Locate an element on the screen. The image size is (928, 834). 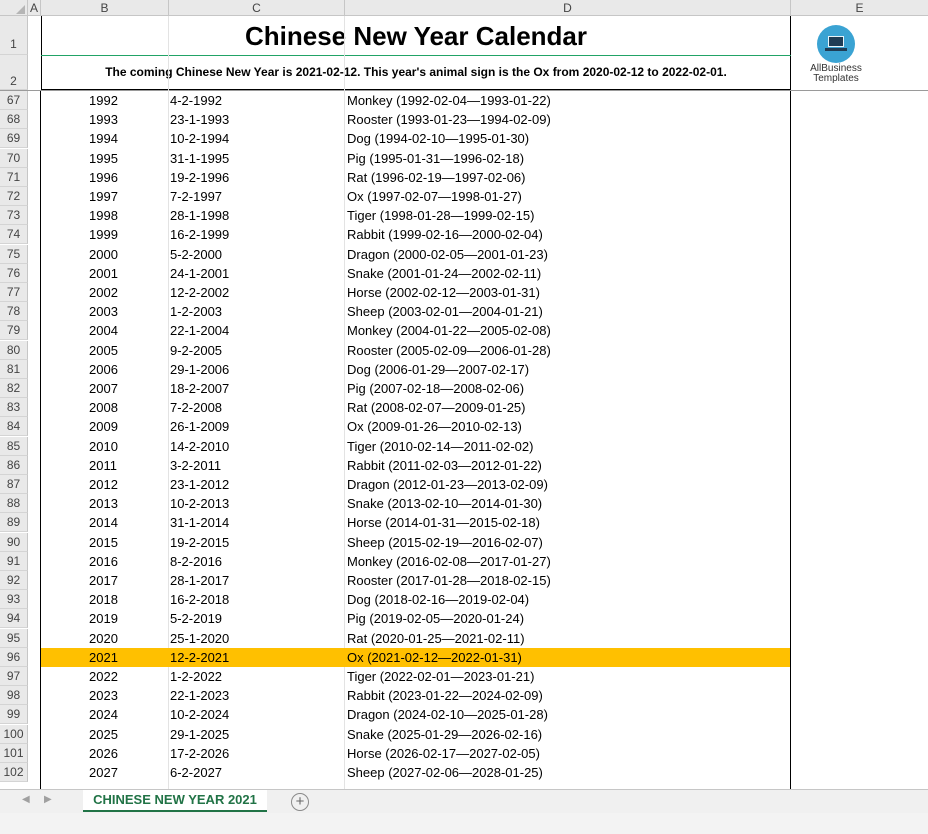
animal-cell: Dragon (2024-02-10—2025-01-28) is located at coordinates (447, 714).